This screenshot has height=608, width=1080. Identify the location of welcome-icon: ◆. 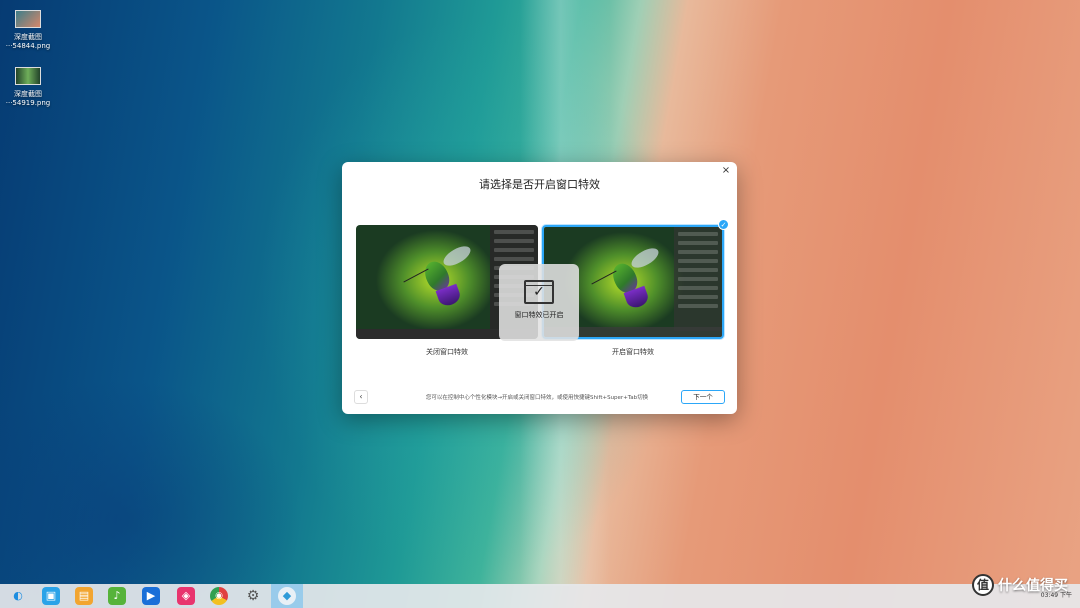
(287, 596).